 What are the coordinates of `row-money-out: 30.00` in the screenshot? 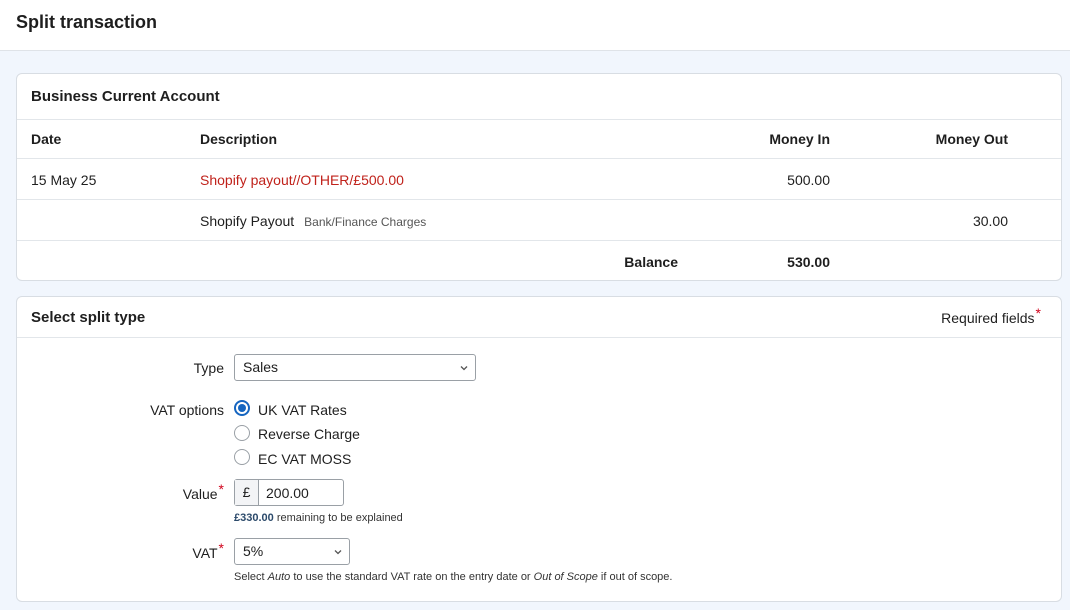 It's located at (990, 221).